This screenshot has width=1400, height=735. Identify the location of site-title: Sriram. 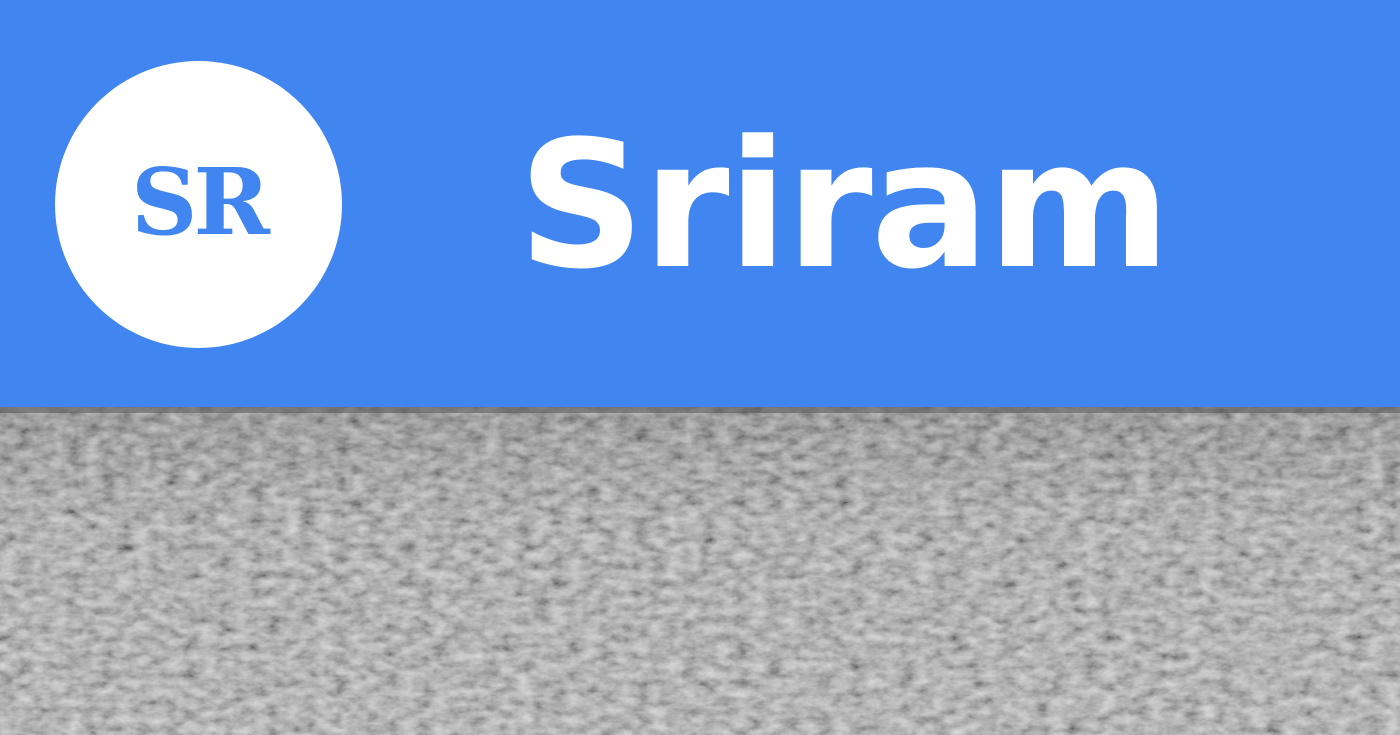
(844, 206).